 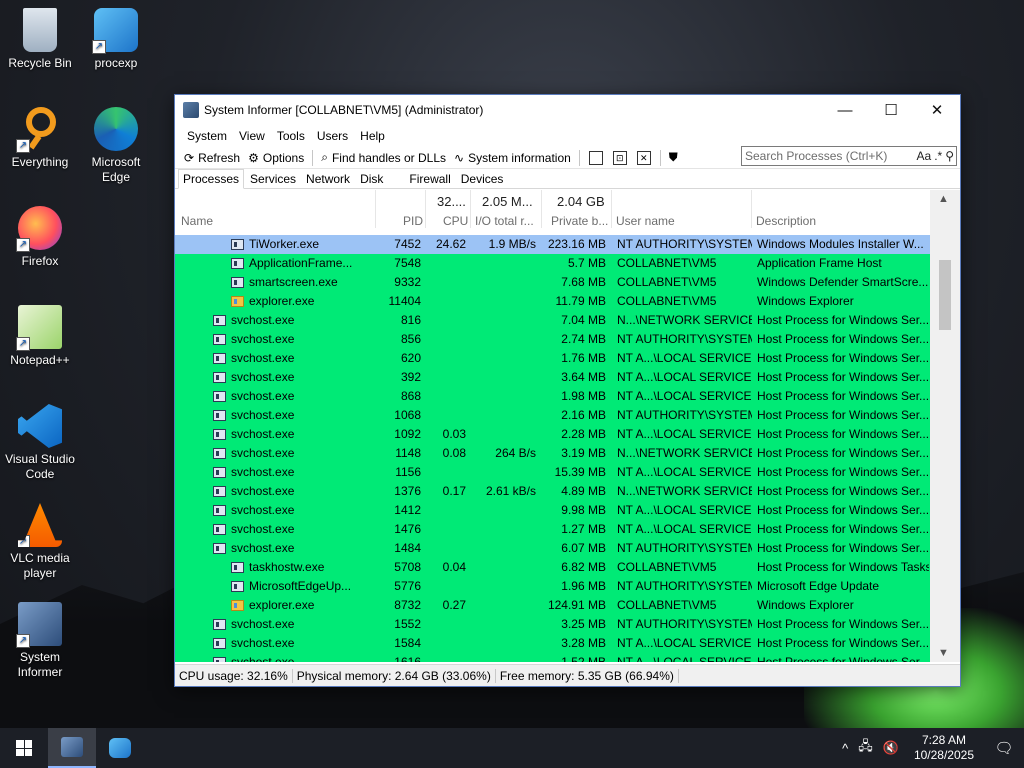 What do you see at coordinates (40, 39) in the screenshot?
I see `desktop-icon-recycle-bin: Recycle Bin` at bounding box center [40, 39].